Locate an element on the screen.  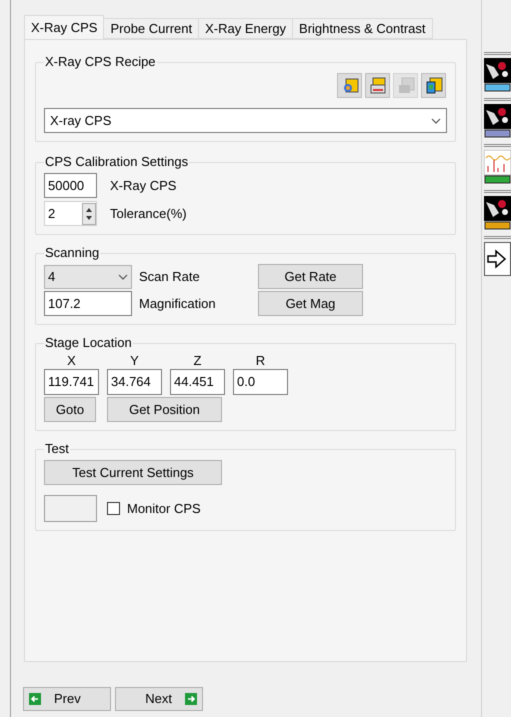
axis-label: X is located at coordinates (71, 361).